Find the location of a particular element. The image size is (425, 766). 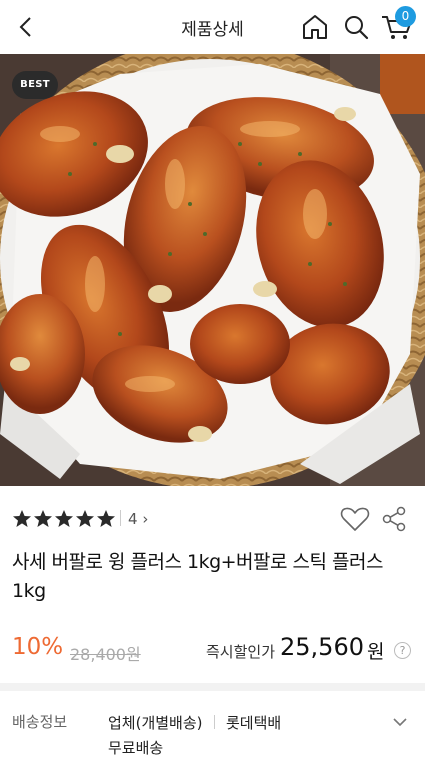

shipping-expand-button is located at coordinates (400, 722).